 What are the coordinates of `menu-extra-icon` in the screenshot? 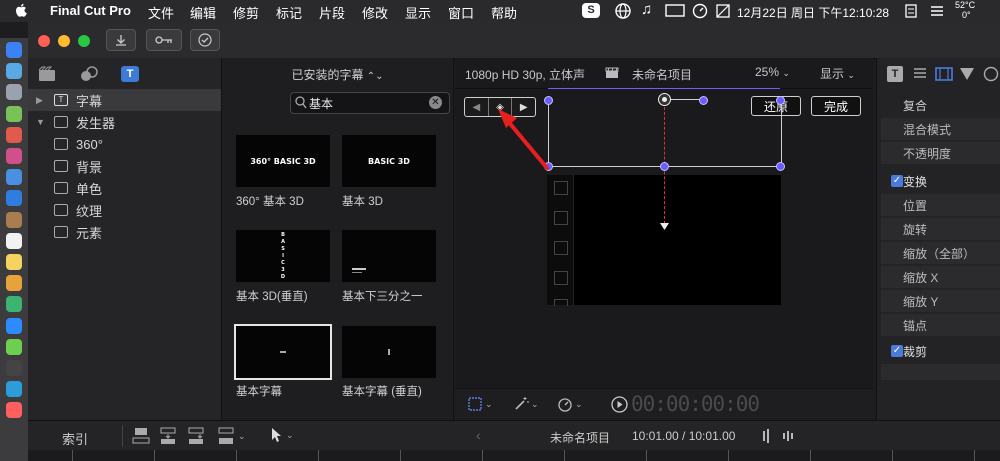 It's located at (911, 11).